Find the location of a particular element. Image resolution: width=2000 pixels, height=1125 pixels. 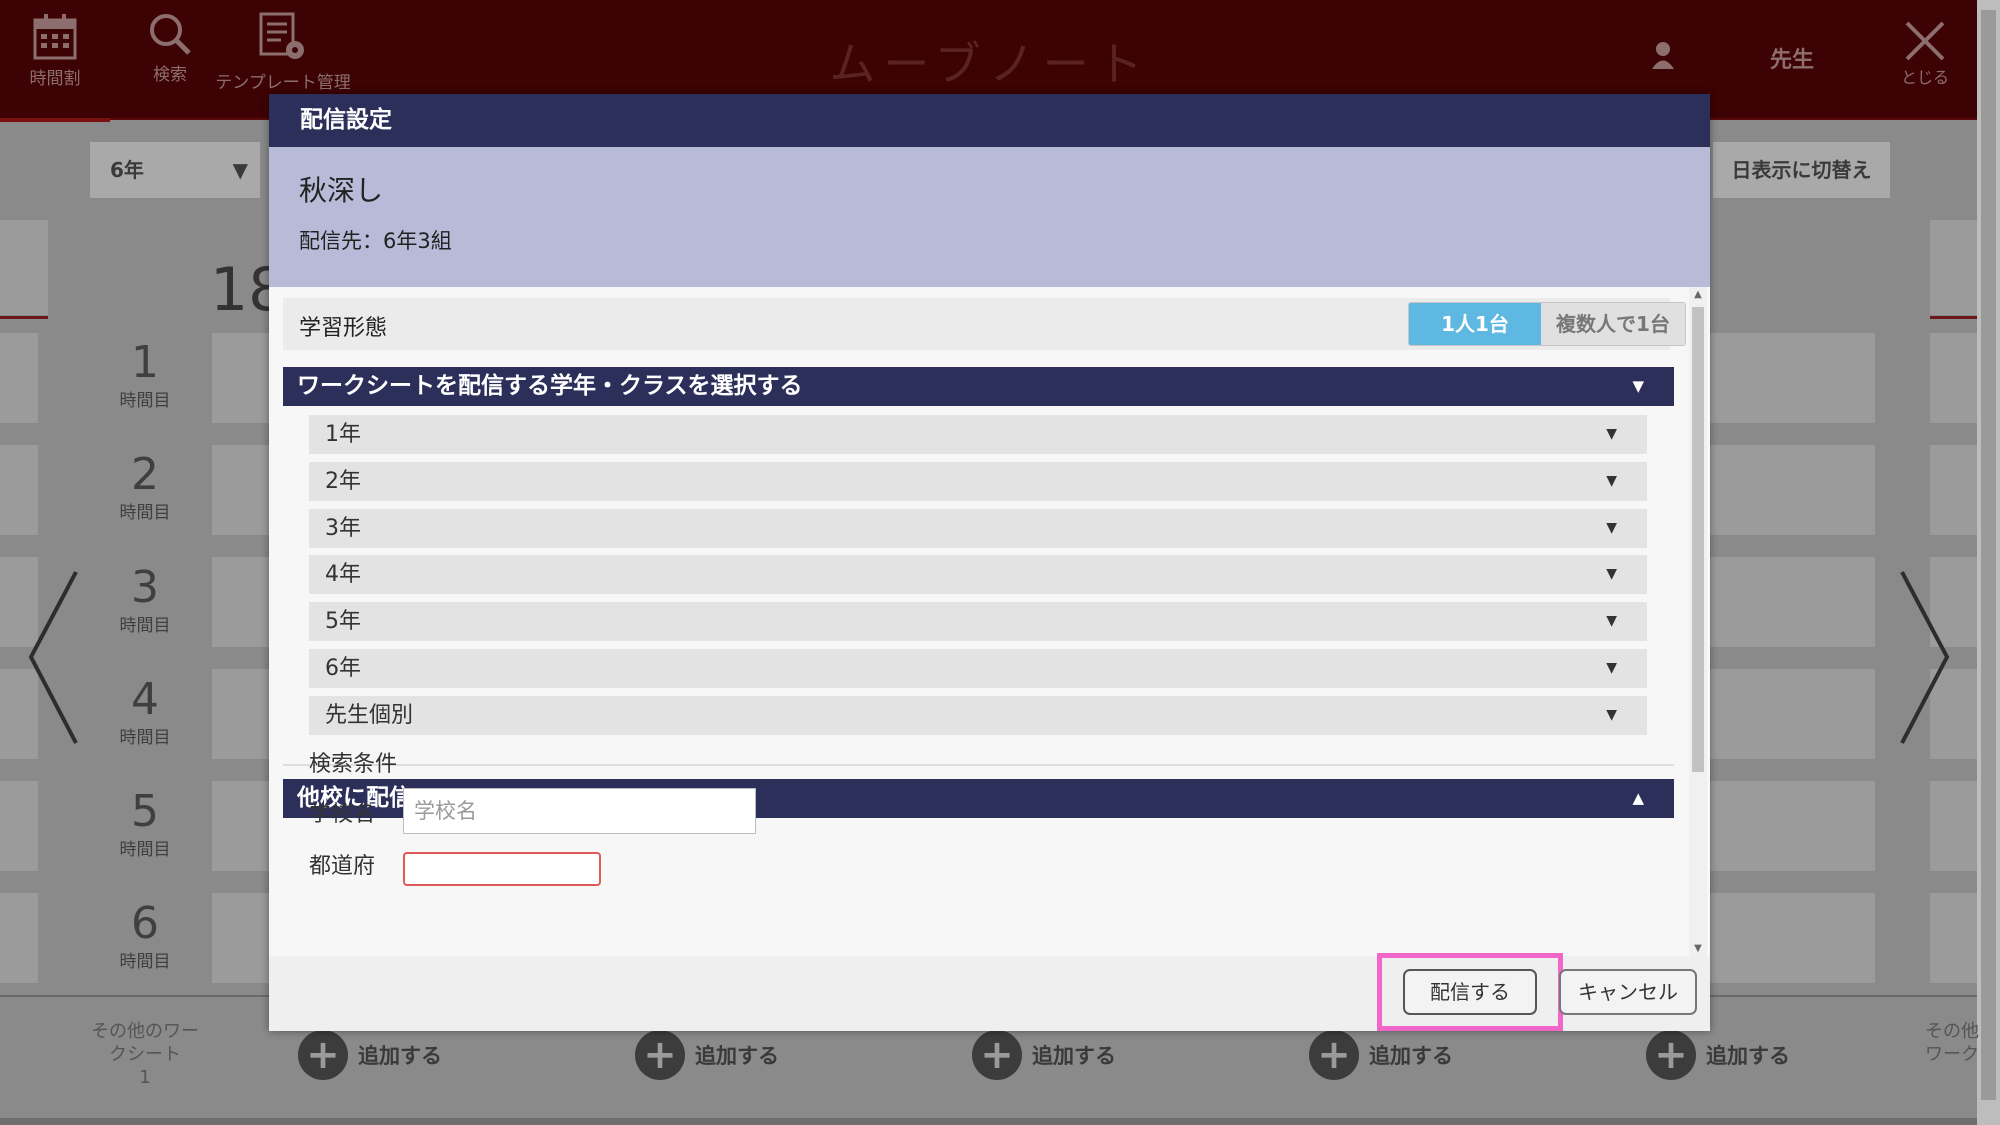

period-2: 2 時間目 is located at coordinates (145, 488).